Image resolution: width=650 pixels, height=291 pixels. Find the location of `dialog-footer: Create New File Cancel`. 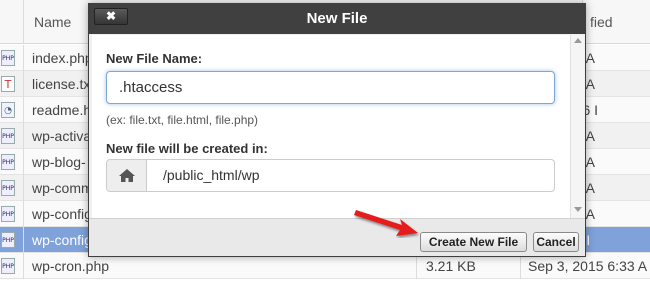

dialog-footer: Create New File Cancel is located at coordinates (337, 237).